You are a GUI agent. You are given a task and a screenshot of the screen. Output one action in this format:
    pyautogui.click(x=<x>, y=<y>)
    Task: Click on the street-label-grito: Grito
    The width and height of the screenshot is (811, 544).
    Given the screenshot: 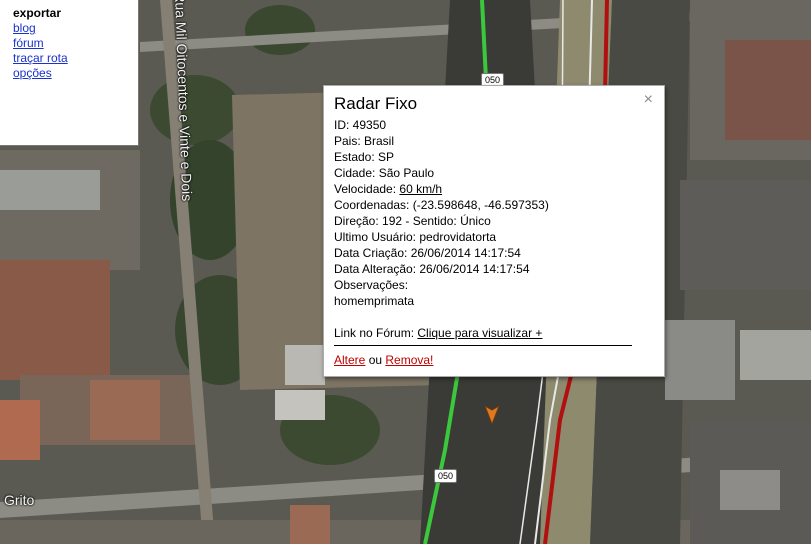 What is the action you would take?
    pyautogui.click(x=19, y=500)
    